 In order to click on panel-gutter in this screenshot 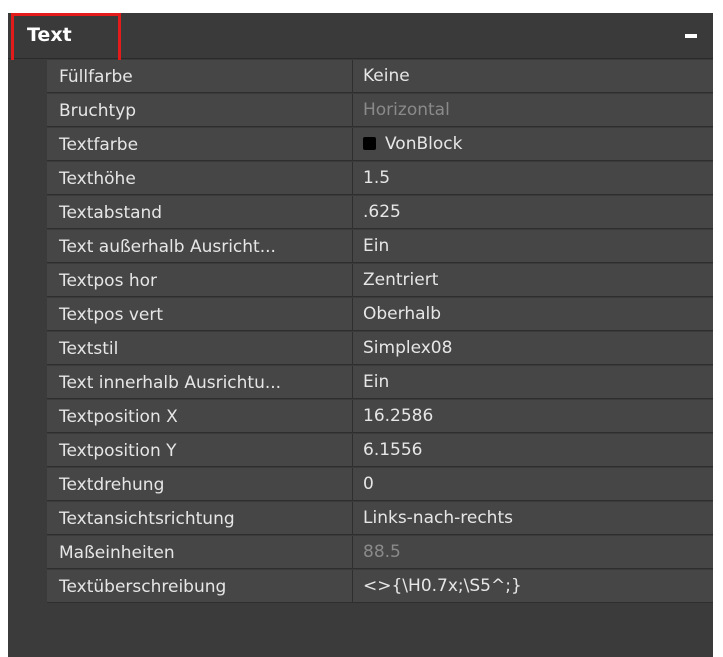, I will do `click(27, 358)`.